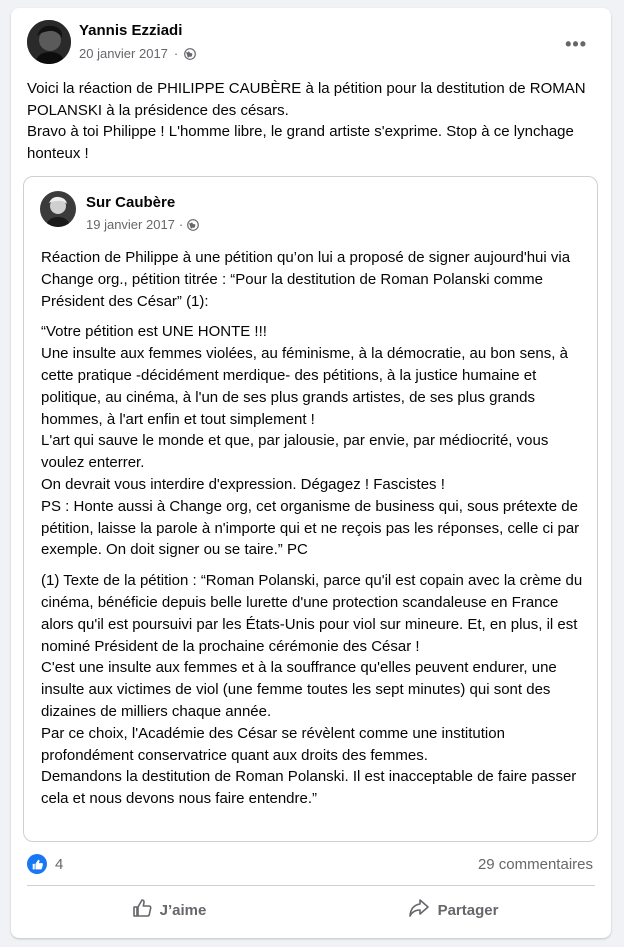 The width and height of the screenshot is (624, 947). What do you see at coordinates (576, 44) in the screenshot?
I see `more-icon: •••` at bounding box center [576, 44].